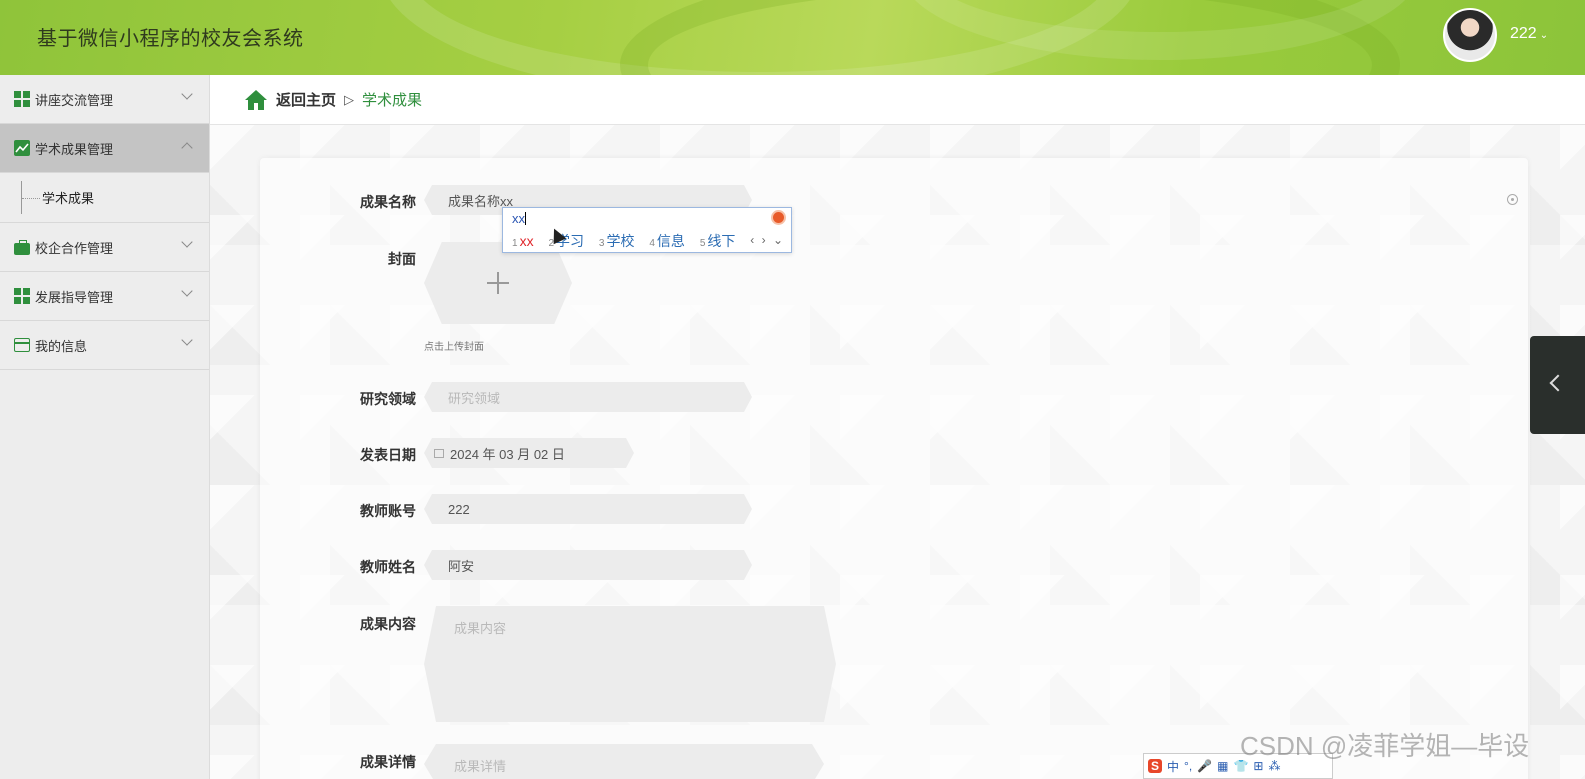 This screenshot has height=779, width=1585. I want to click on home-icon, so click(256, 100).